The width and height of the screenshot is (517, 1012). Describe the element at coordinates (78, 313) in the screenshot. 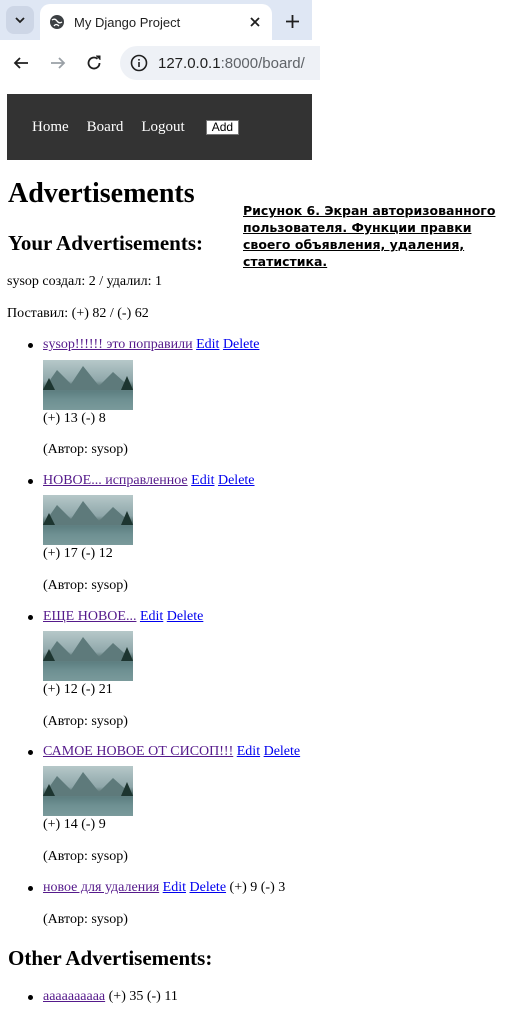

I see `votes-stat: Поставил: (+) 82 / (-) 62` at that location.